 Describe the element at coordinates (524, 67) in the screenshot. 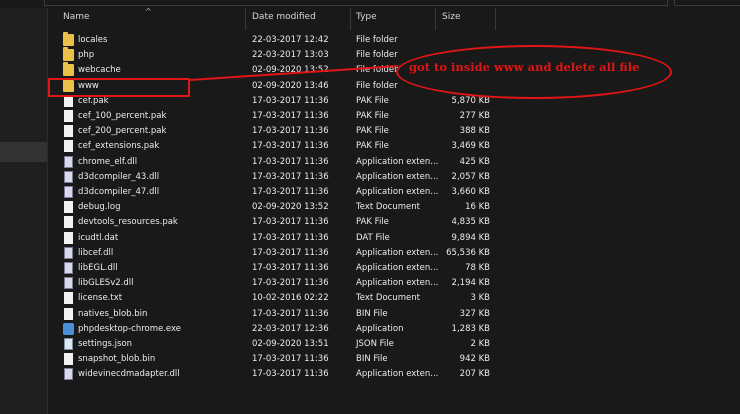

I see `annotation-text: got to inside www and delete all file` at that location.